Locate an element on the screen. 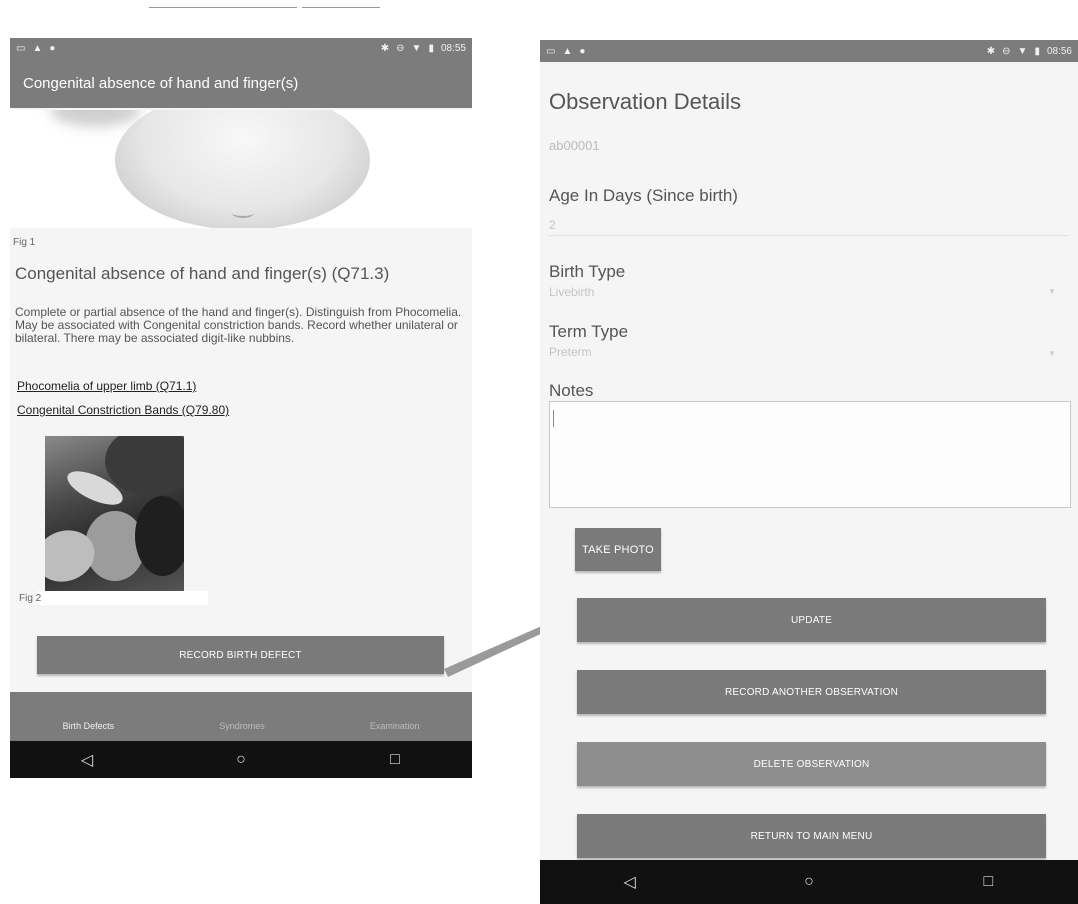 The image size is (1078, 904). text-cursor is located at coordinates (553, 418).